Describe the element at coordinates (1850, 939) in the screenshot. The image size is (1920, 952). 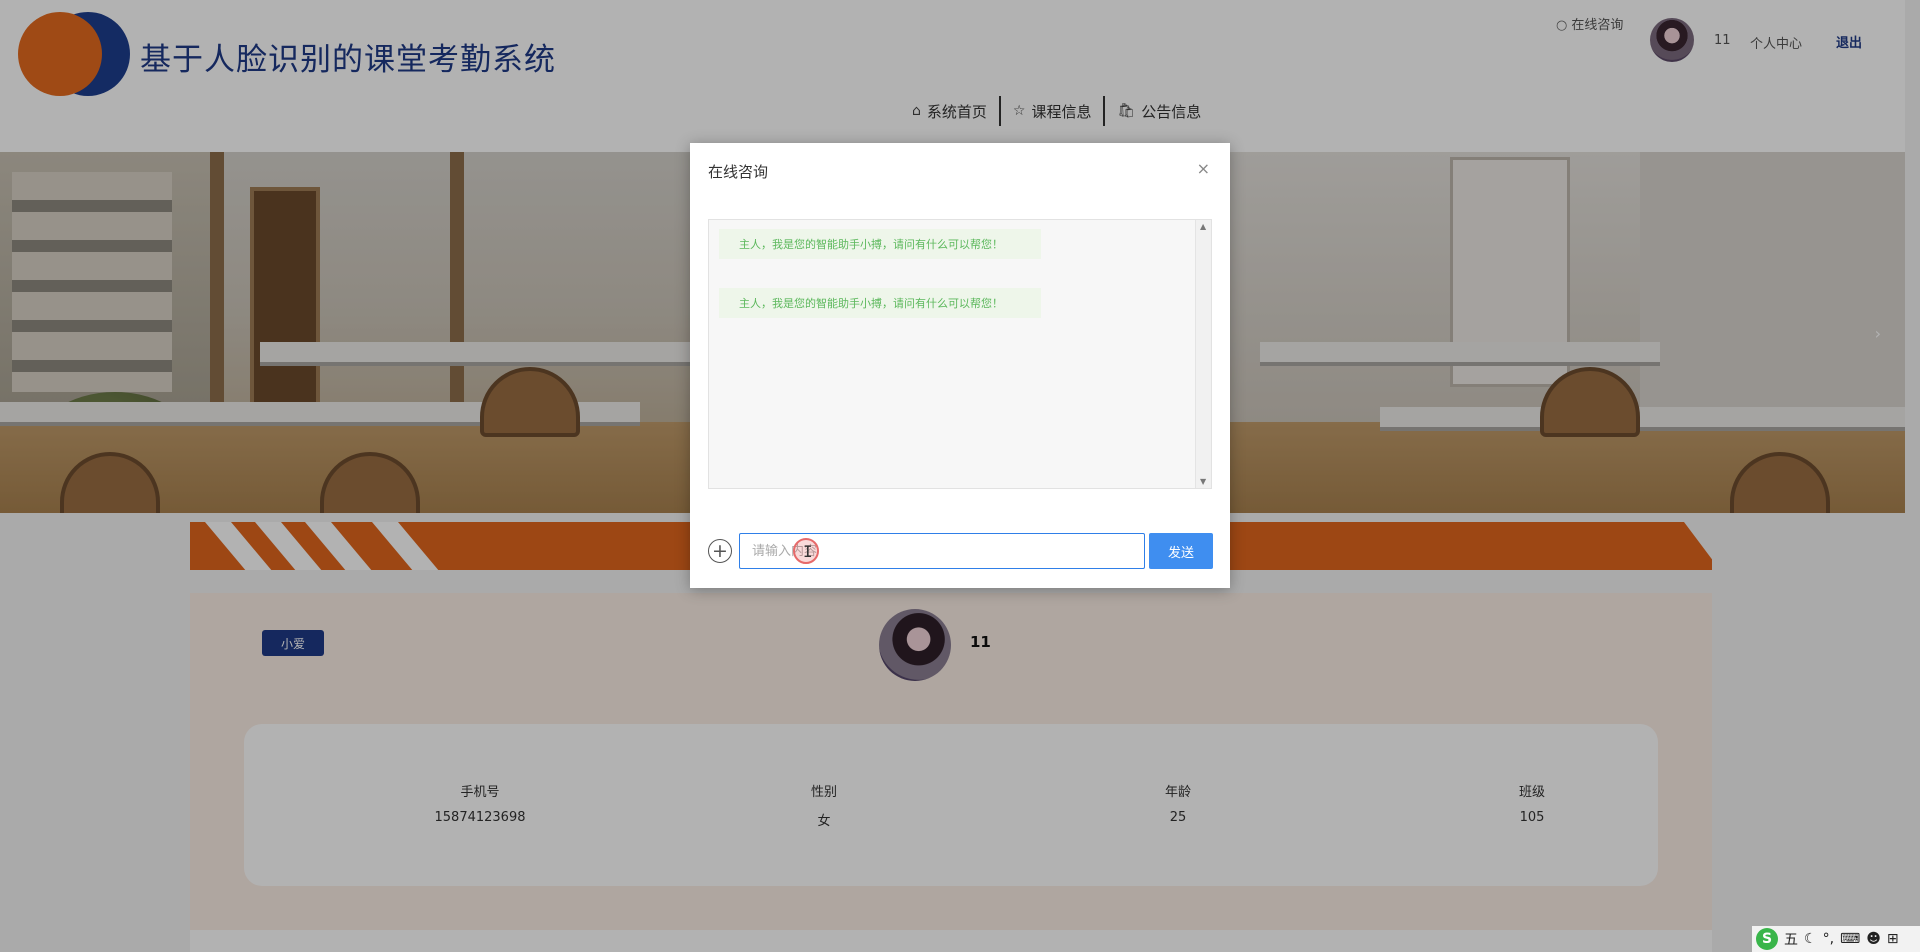
I see `keyboard-icon: ⌨` at that location.